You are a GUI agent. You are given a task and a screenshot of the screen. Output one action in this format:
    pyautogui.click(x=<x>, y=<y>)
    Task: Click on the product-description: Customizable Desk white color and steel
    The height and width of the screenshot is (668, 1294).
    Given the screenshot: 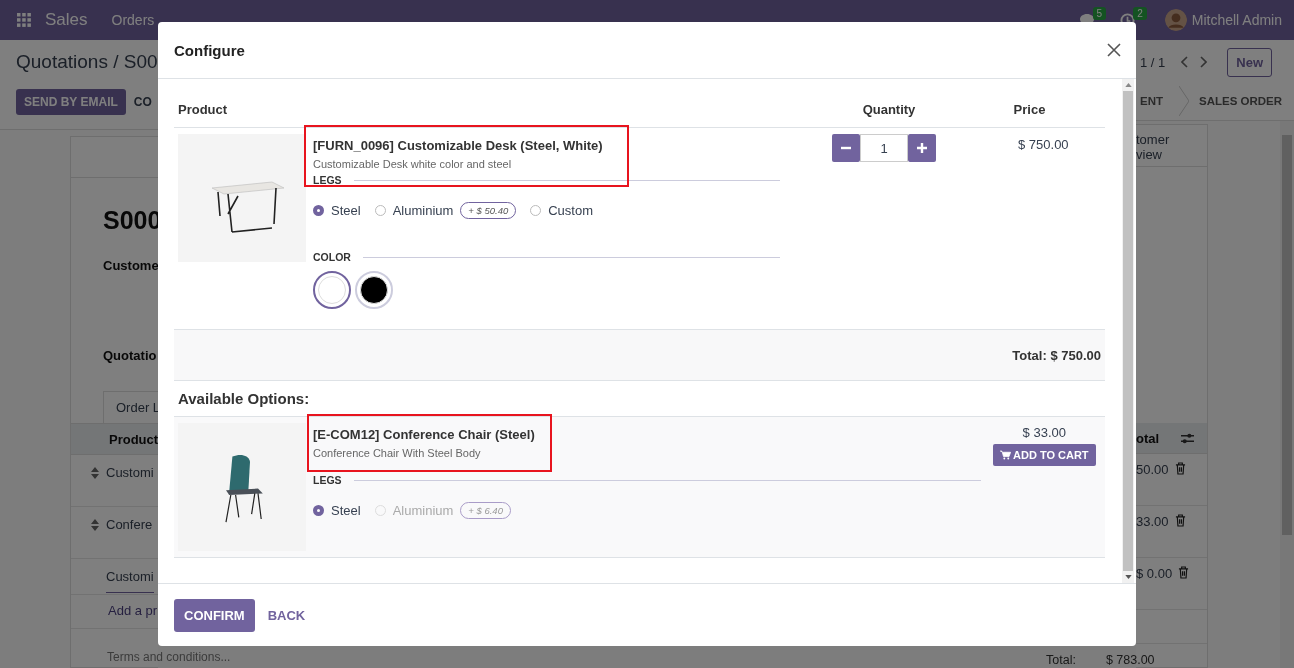 What is the action you would take?
    pyautogui.click(x=413, y=164)
    